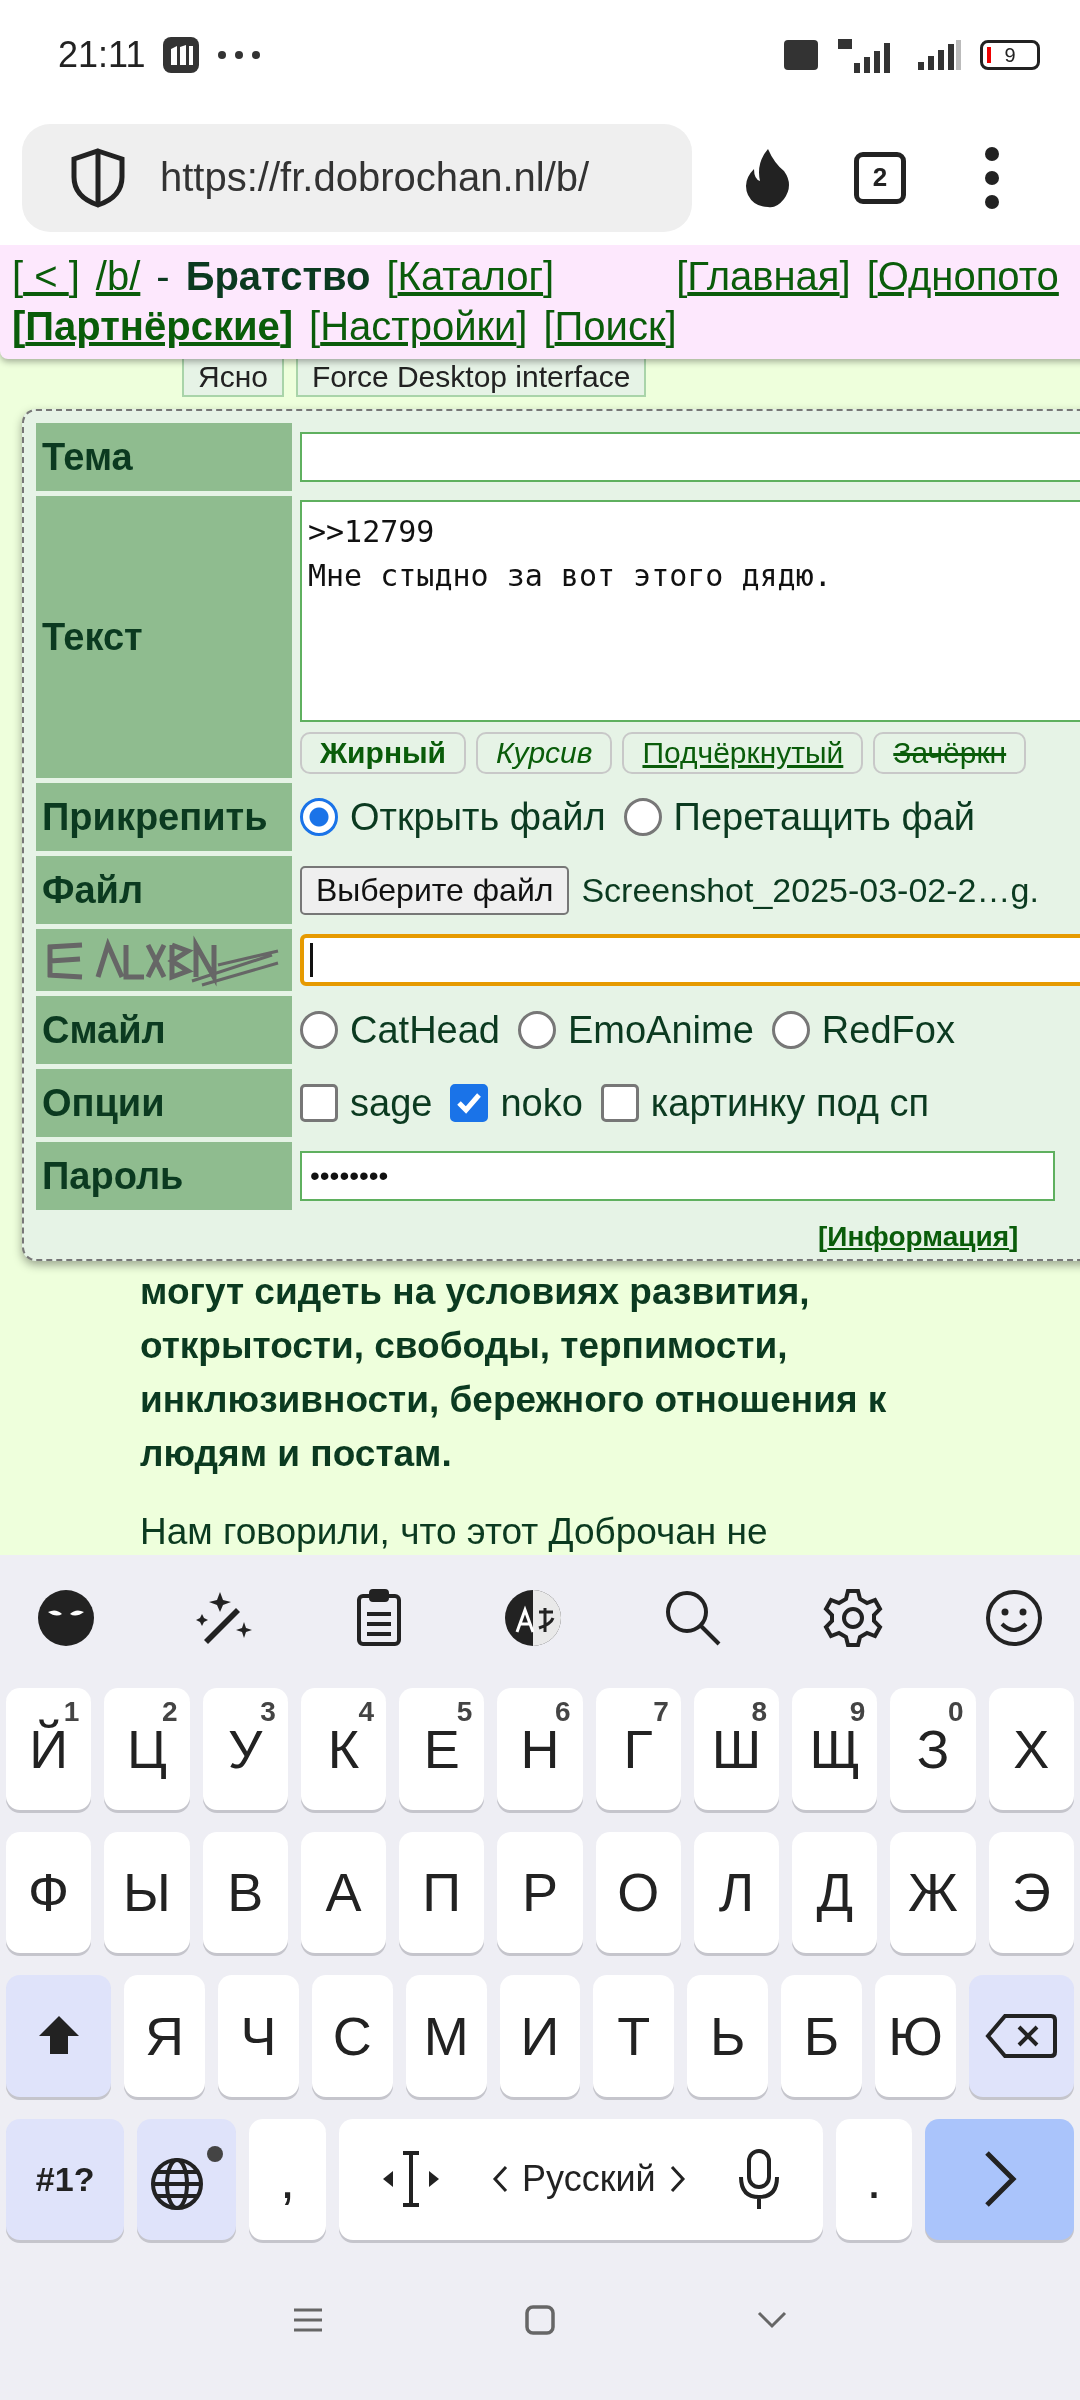 The width and height of the screenshot is (1080, 2400). I want to click on key: П, so click(442, 1892).